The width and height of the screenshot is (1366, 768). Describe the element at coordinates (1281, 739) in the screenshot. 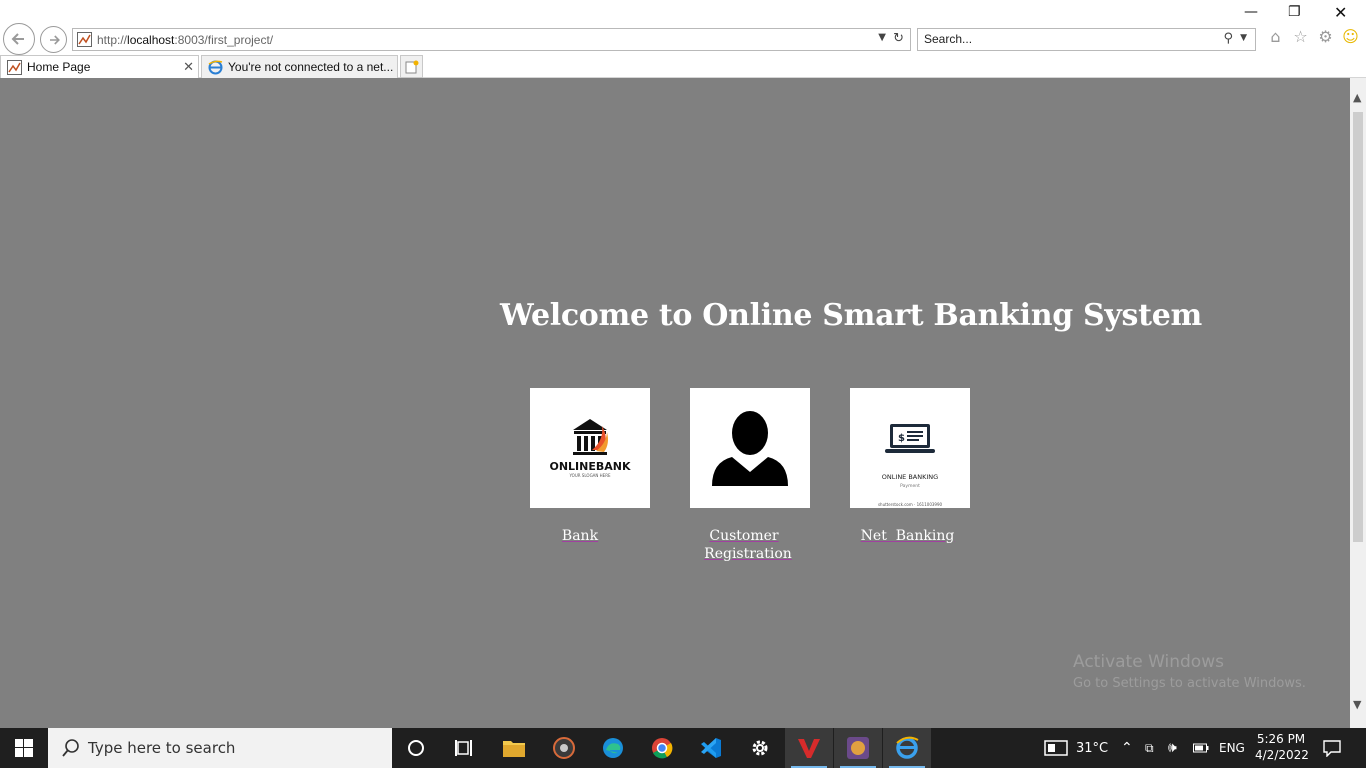

I see `clock-time: 5:26 PM` at that location.